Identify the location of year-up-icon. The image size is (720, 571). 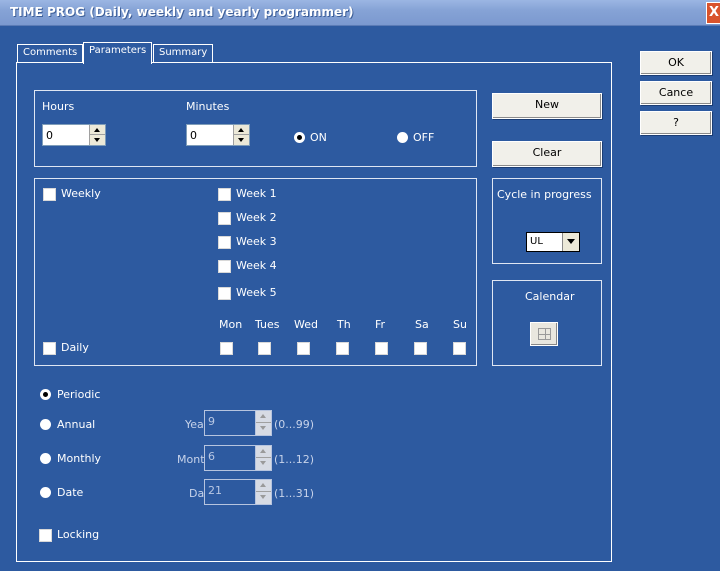
(263, 417).